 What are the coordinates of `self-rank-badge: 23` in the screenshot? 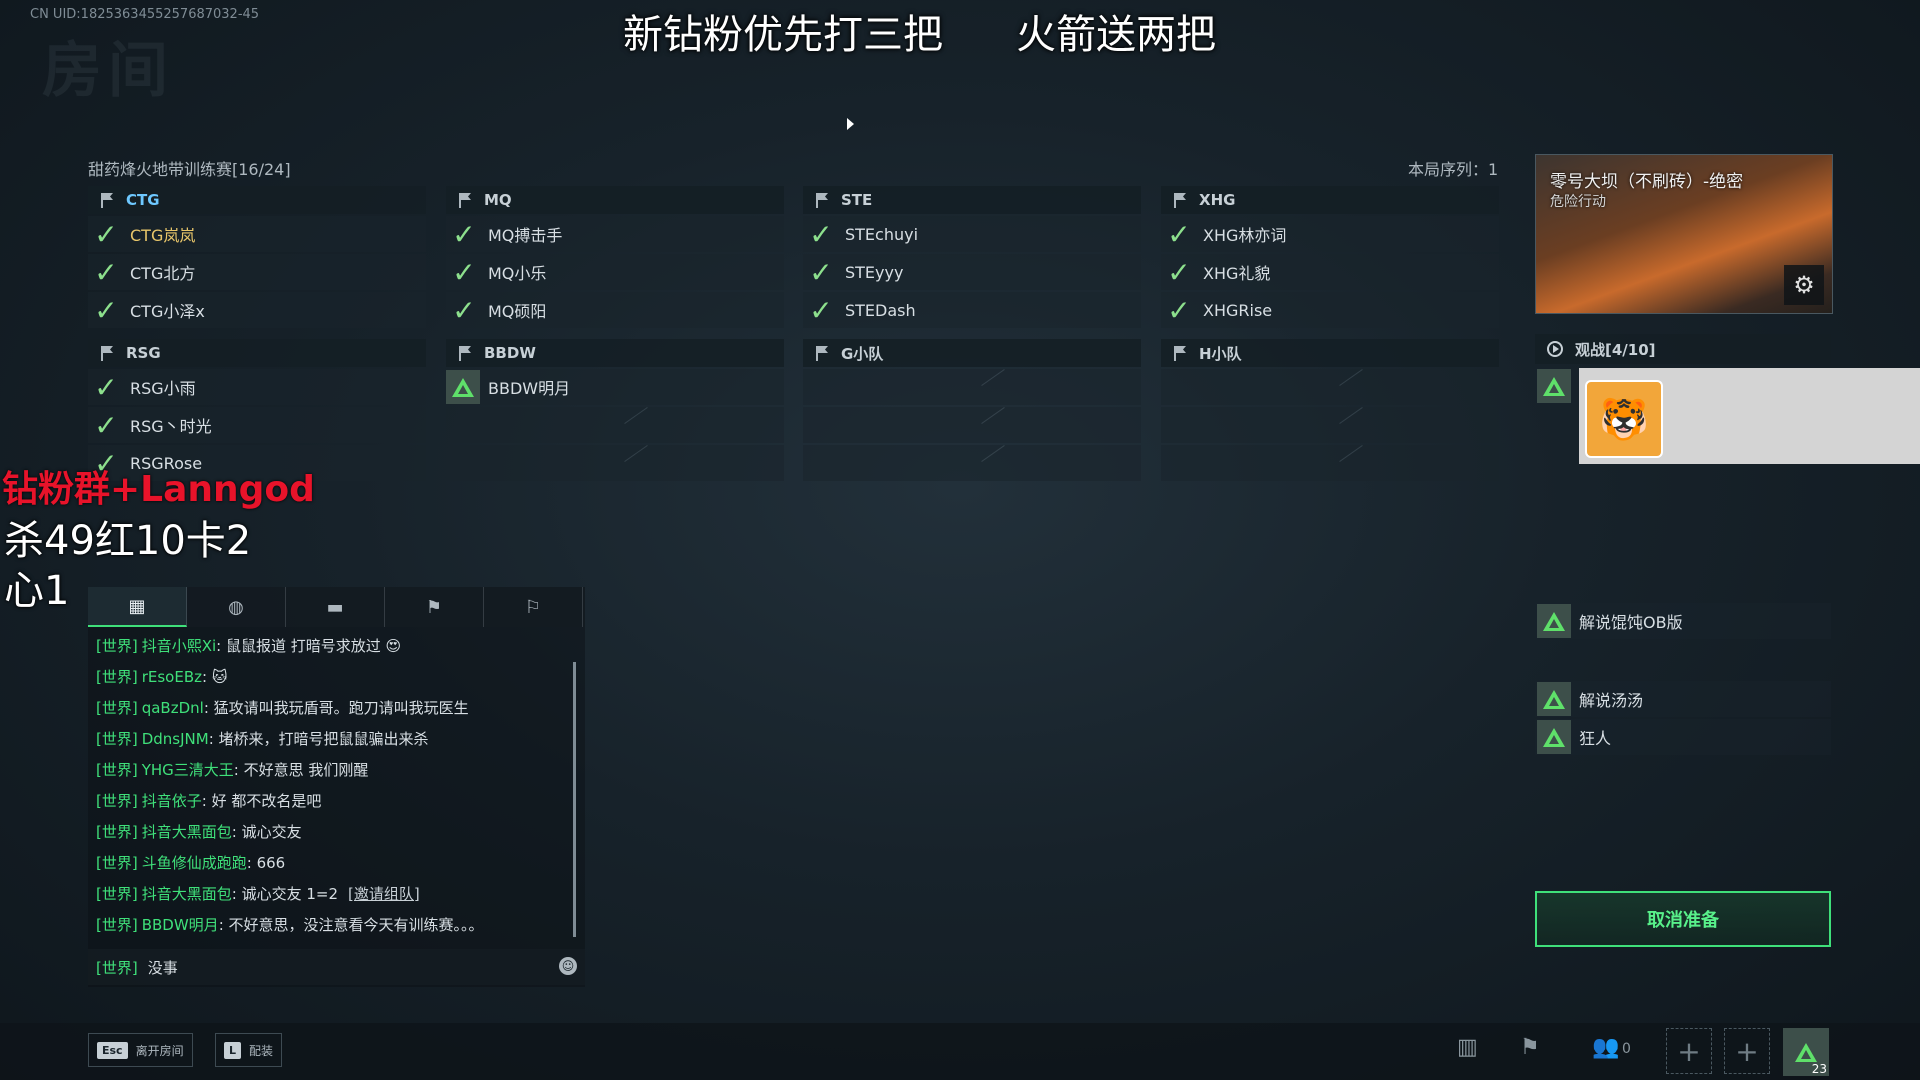 It's located at (1806, 1052).